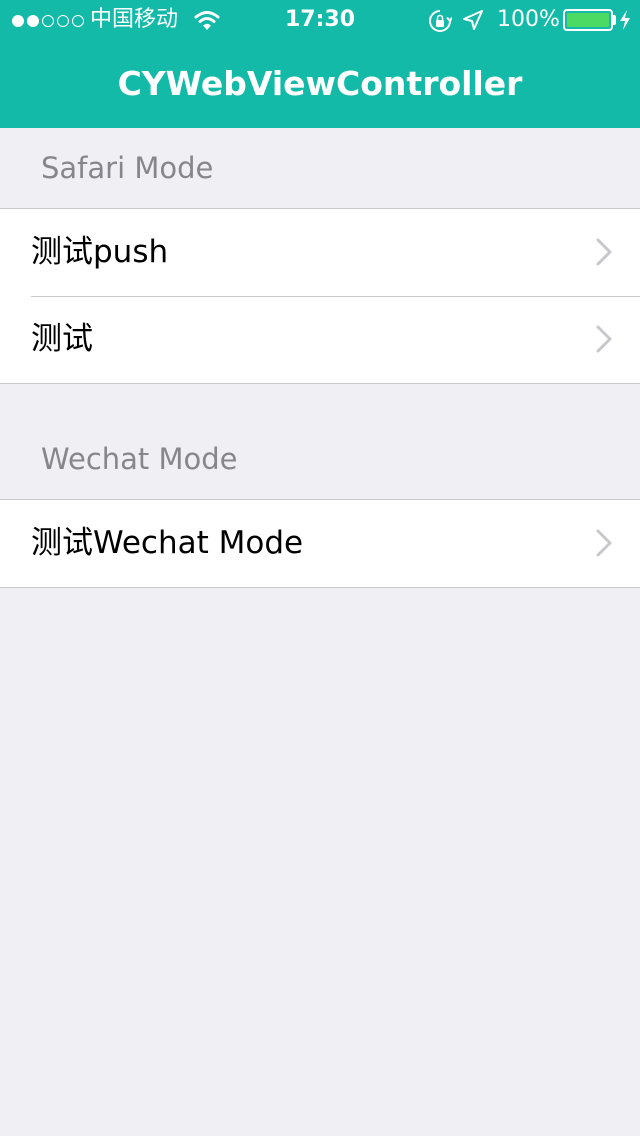 This screenshot has height=1136, width=640. Describe the element at coordinates (320, 83) in the screenshot. I see `page-title: CYWebViewController` at that location.